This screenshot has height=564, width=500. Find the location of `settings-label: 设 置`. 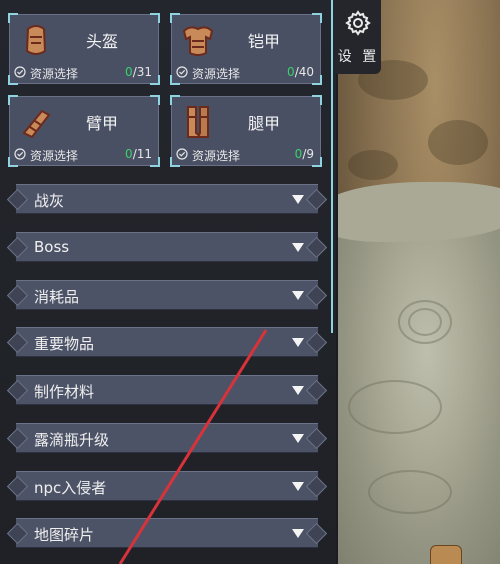

settings-label: 设 置 is located at coordinates (358, 57).